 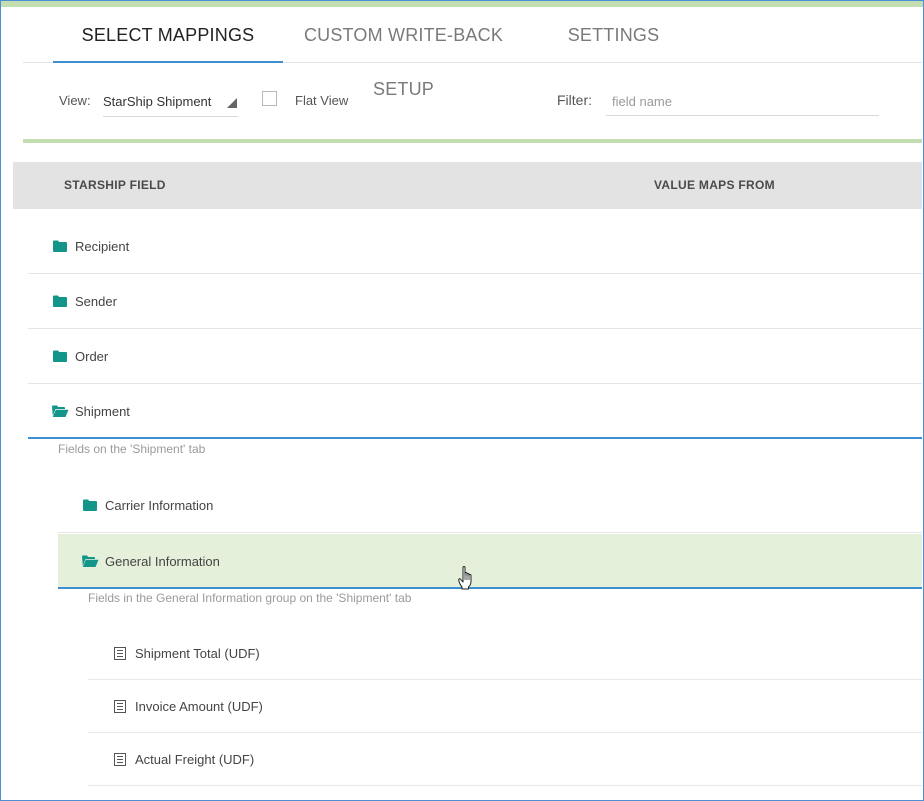 What do you see at coordinates (467, 185) in the screenshot?
I see `grid-header: STARSHIP FIELD VALUE MAPS FROM` at bounding box center [467, 185].